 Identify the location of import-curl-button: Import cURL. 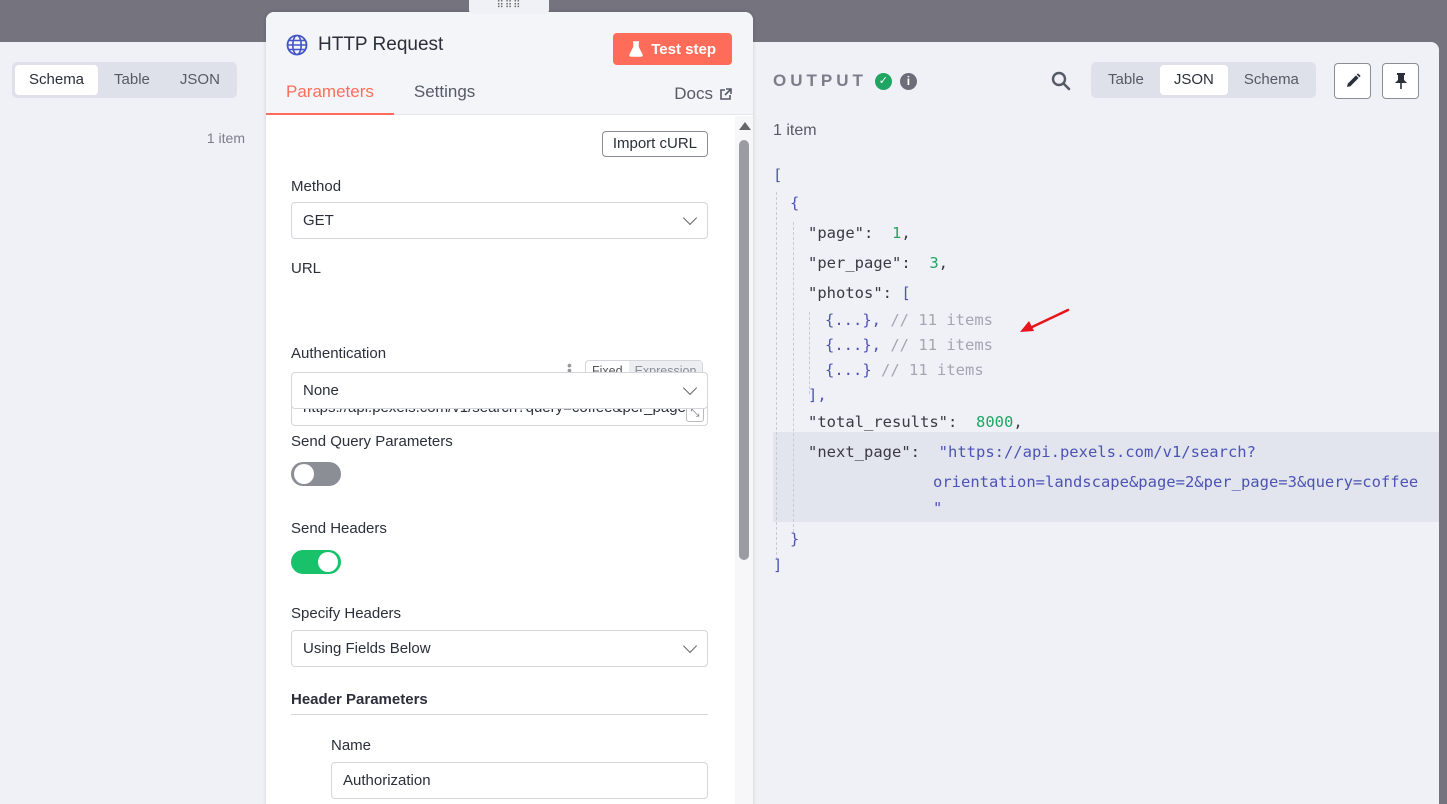
(654, 144).